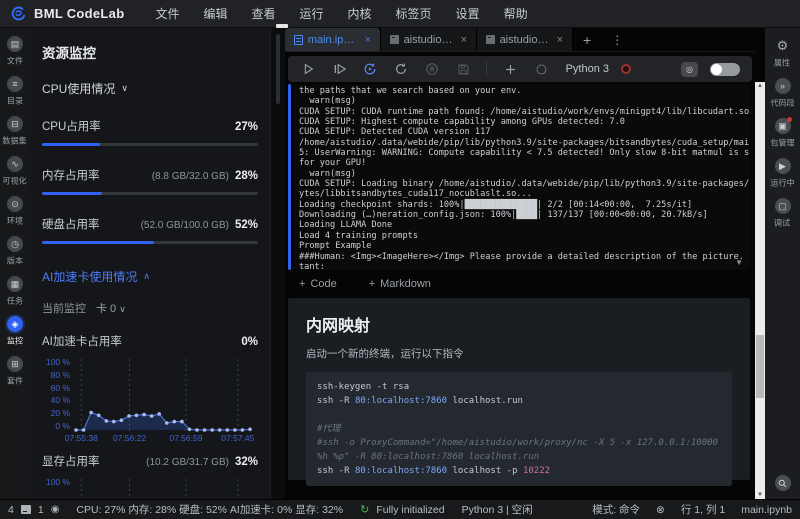  What do you see at coordinates (215, 13) in the screenshot?
I see `menu-item-1: 编辑` at bounding box center [215, 13].